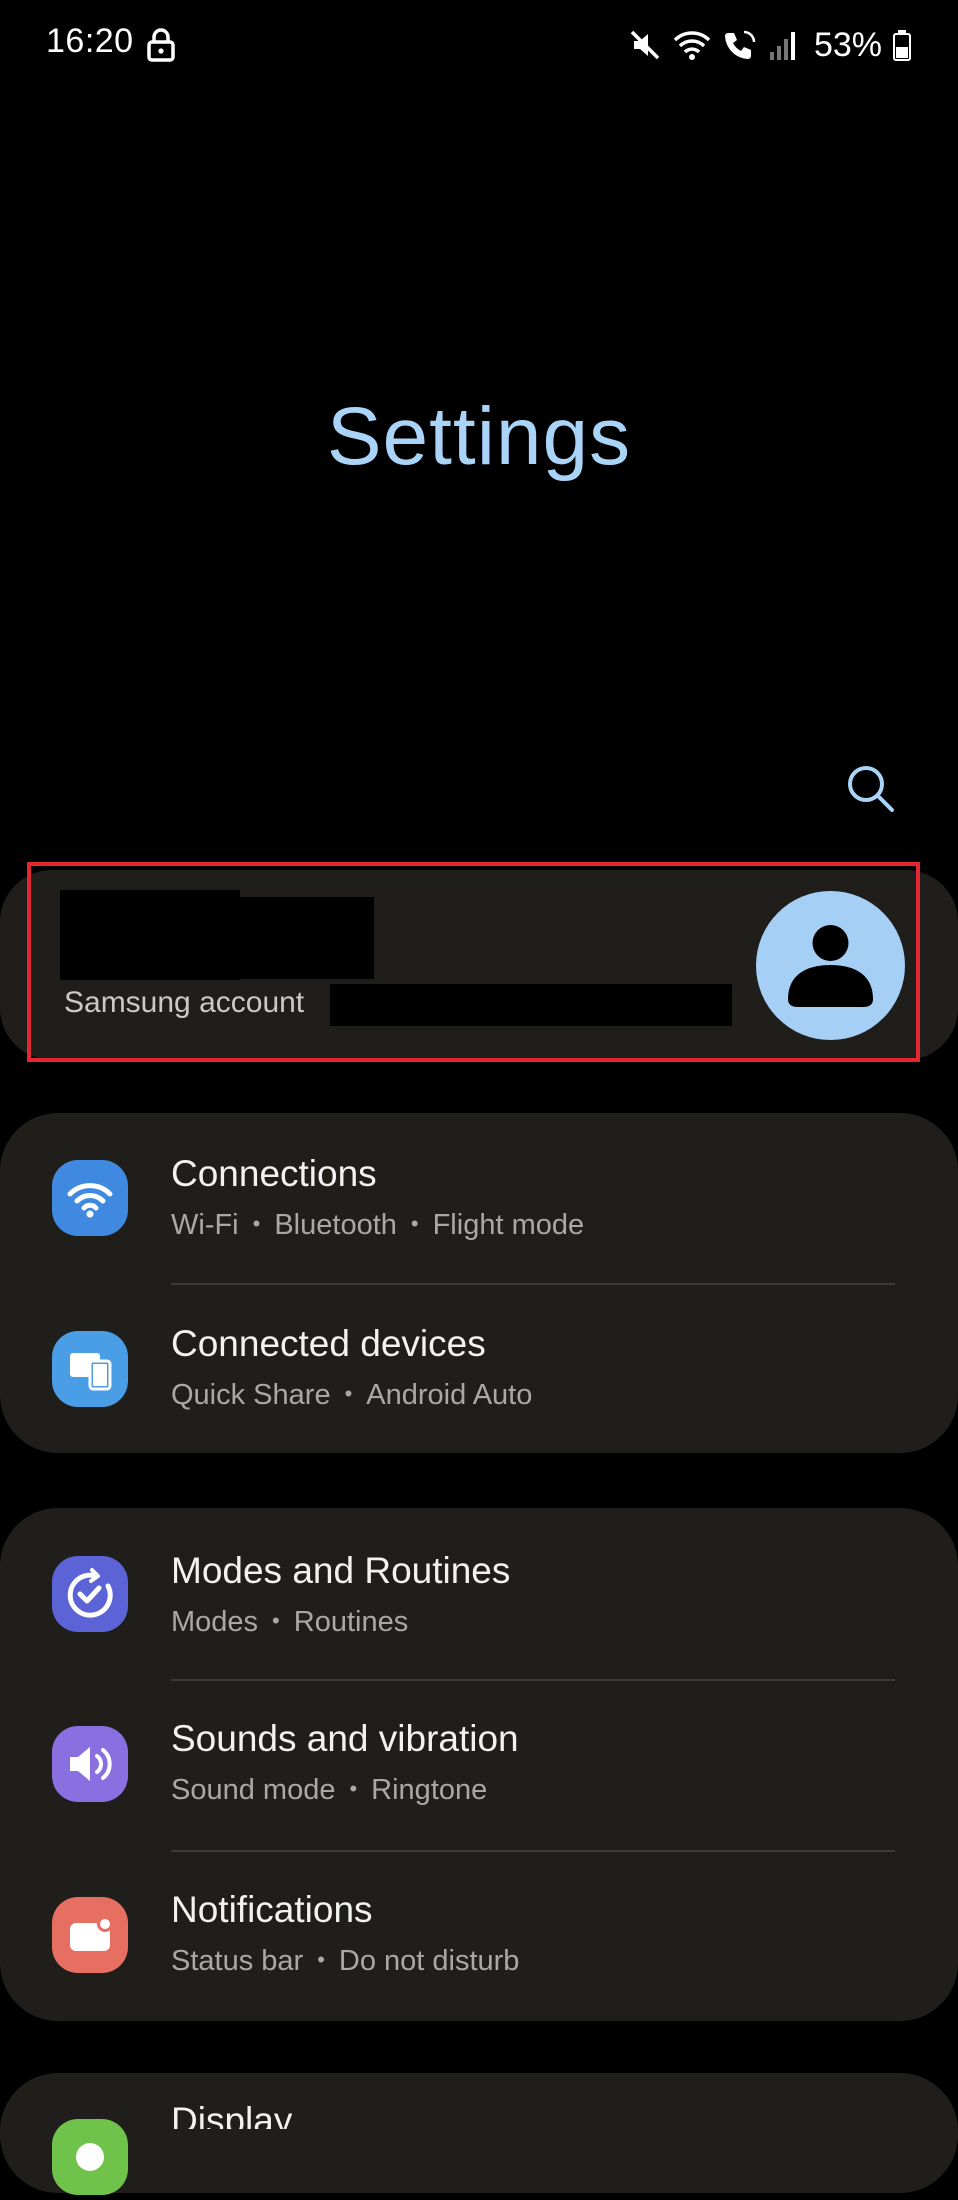 Image resolution: width=958 pixels, height=2200 pixels. I want to click on modes-check-icon, so click(90, 1593).